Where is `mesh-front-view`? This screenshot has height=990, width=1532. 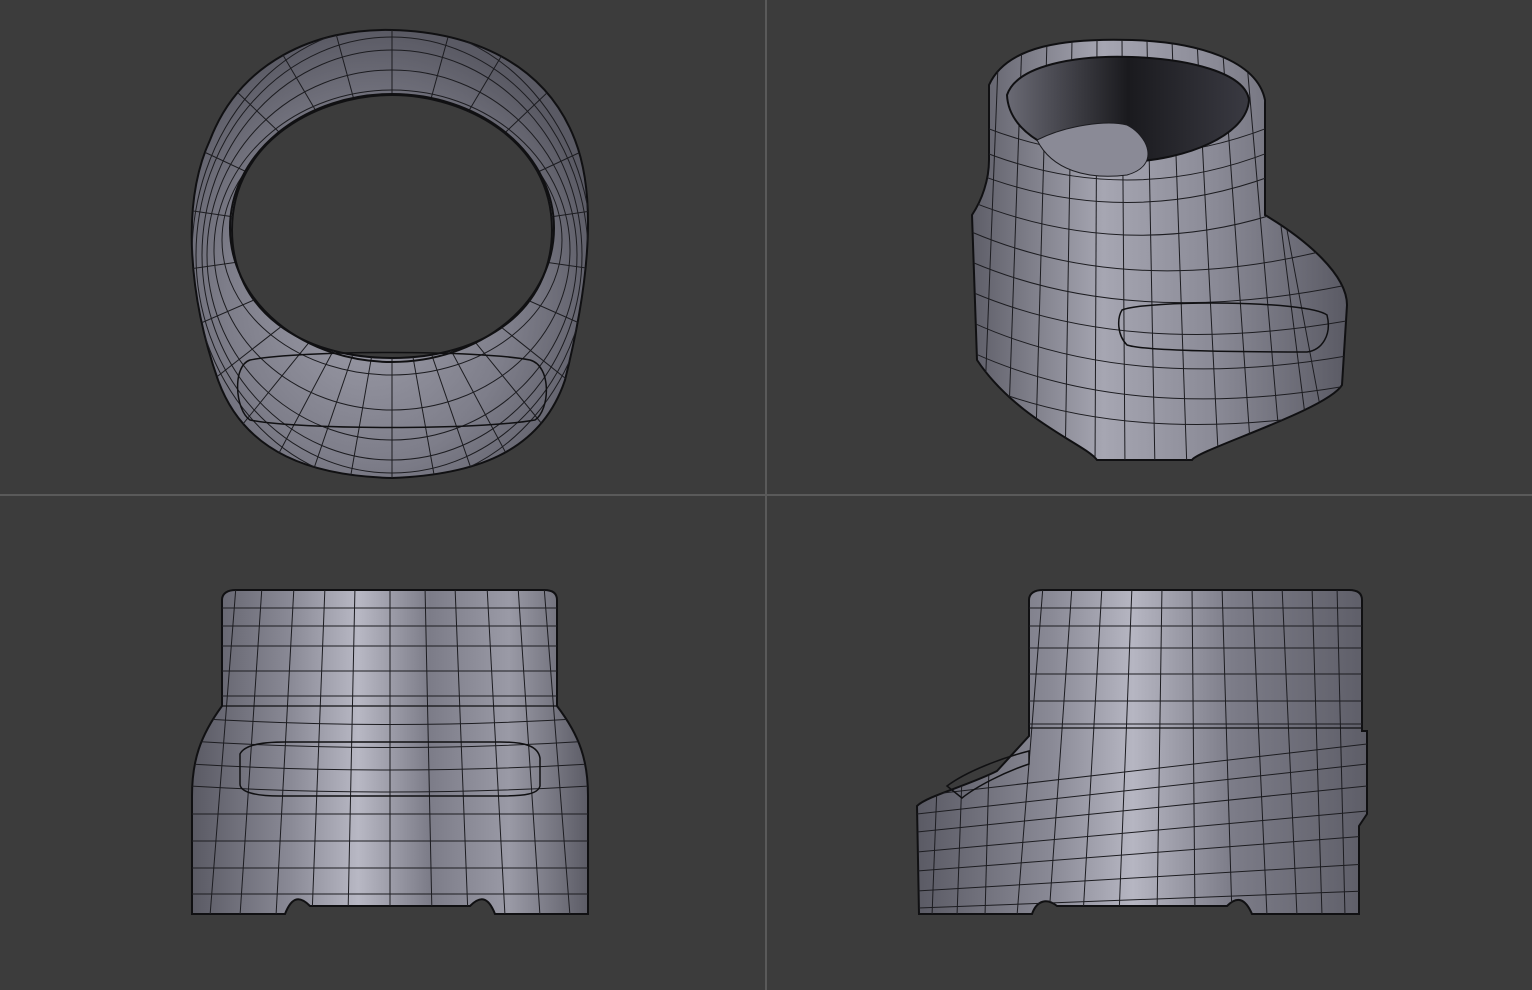
mesh-front-view is located at coordinates (390, 752).